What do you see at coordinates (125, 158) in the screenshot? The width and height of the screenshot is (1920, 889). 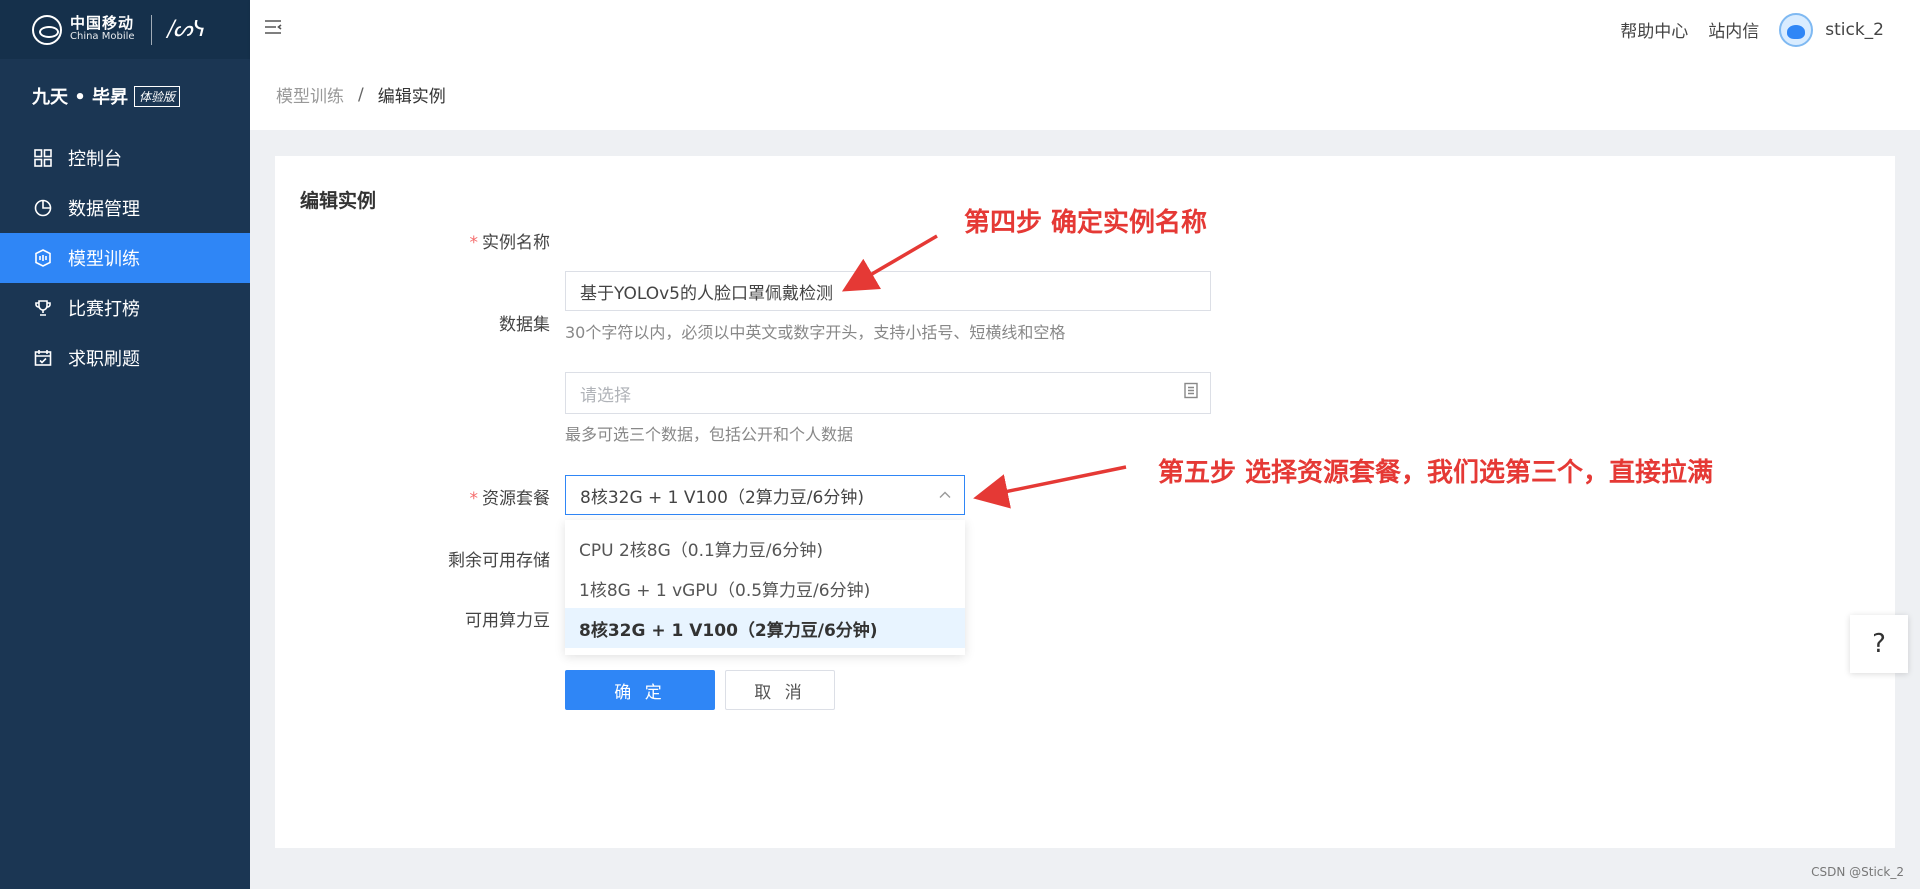 I see `sidebar-item-dashboard: 控制台` at bounding box center [125, 158].